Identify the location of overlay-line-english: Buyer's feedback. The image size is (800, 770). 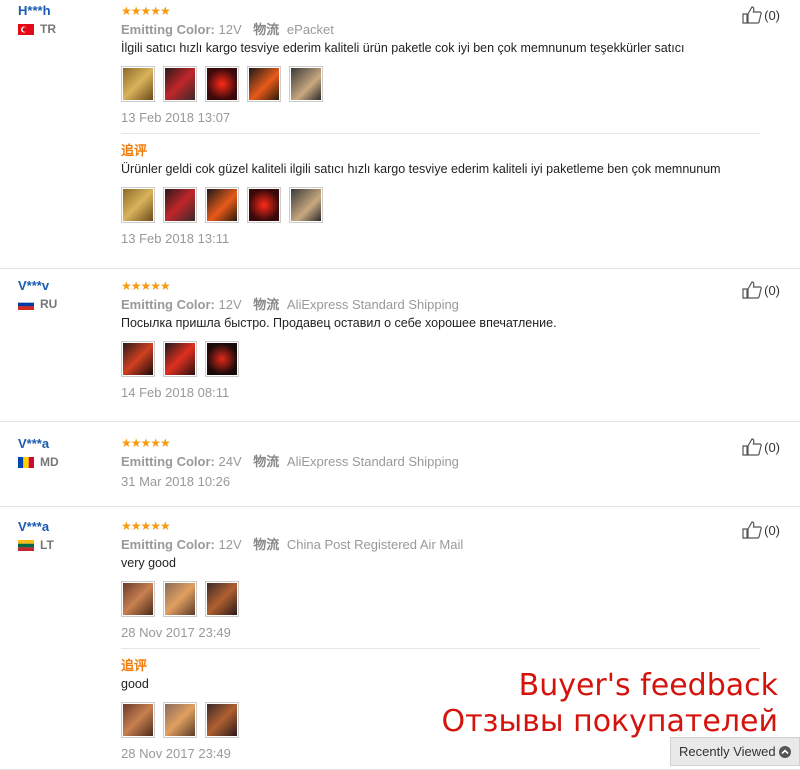
(648, 685).